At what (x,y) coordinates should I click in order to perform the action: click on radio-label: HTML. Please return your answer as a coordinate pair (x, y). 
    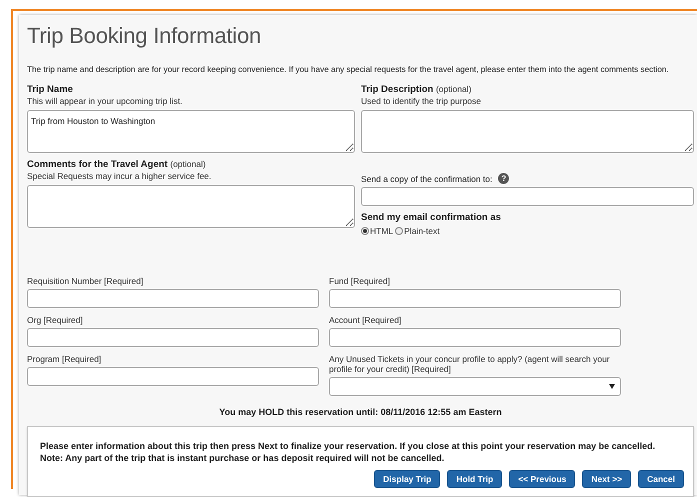
    Looking at the image, I should click on (382, 231).